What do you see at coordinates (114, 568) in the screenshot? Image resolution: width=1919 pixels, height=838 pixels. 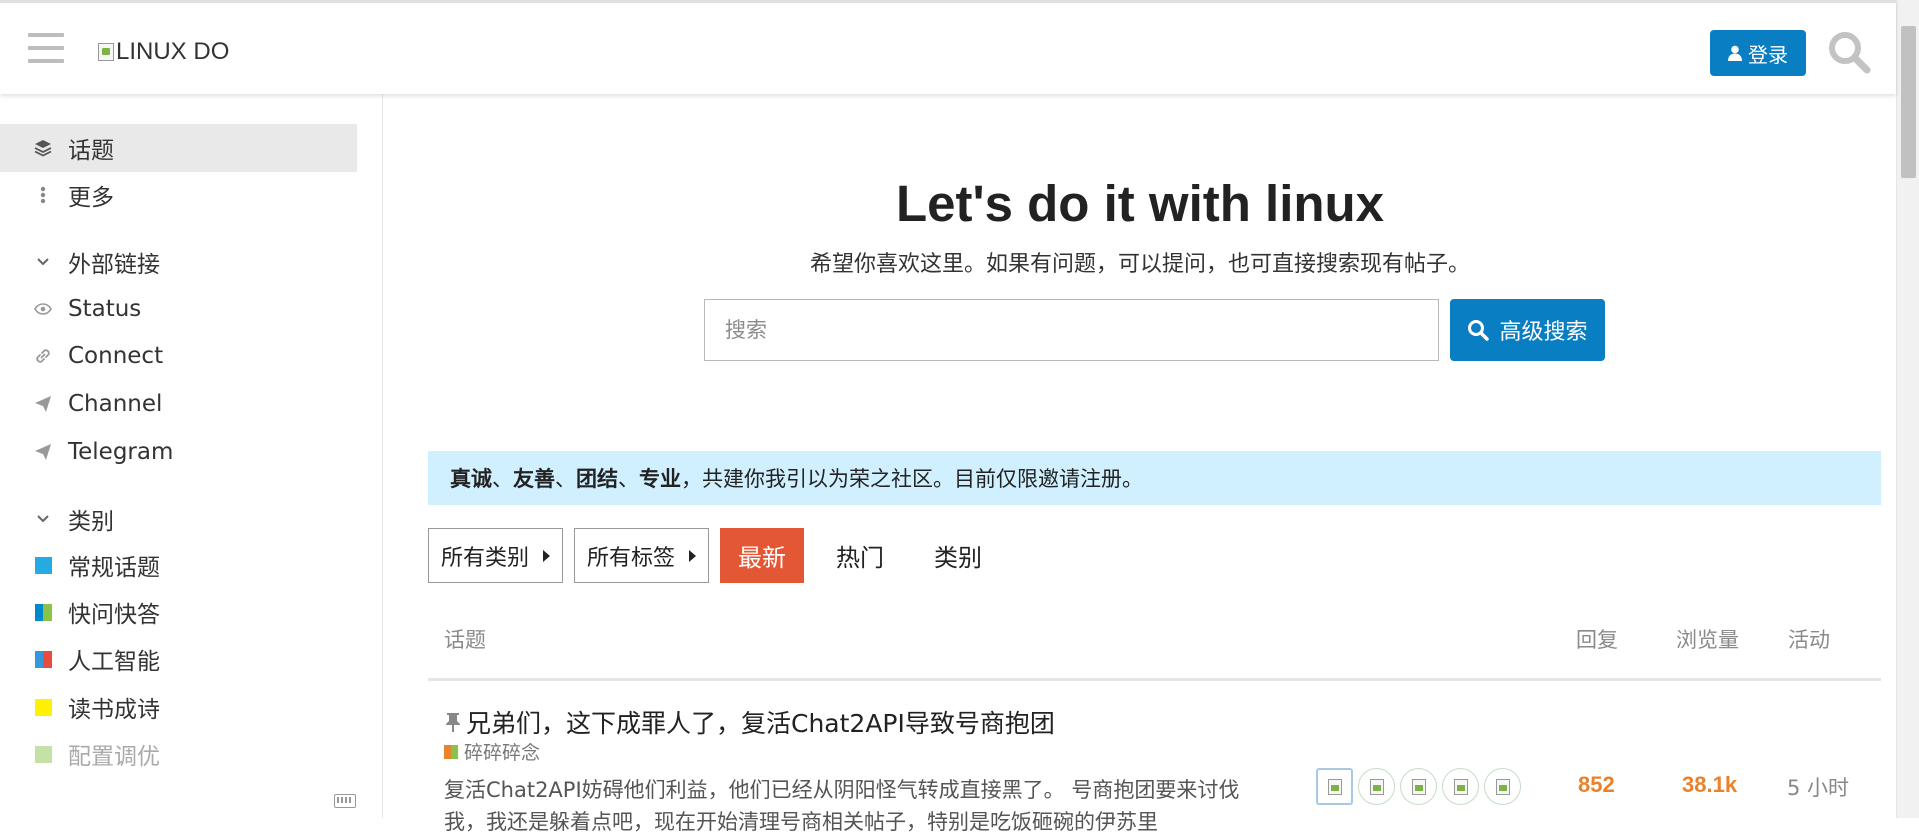 I see `sidebar-category-label: 常规话题` at bounding box center [114, 568].